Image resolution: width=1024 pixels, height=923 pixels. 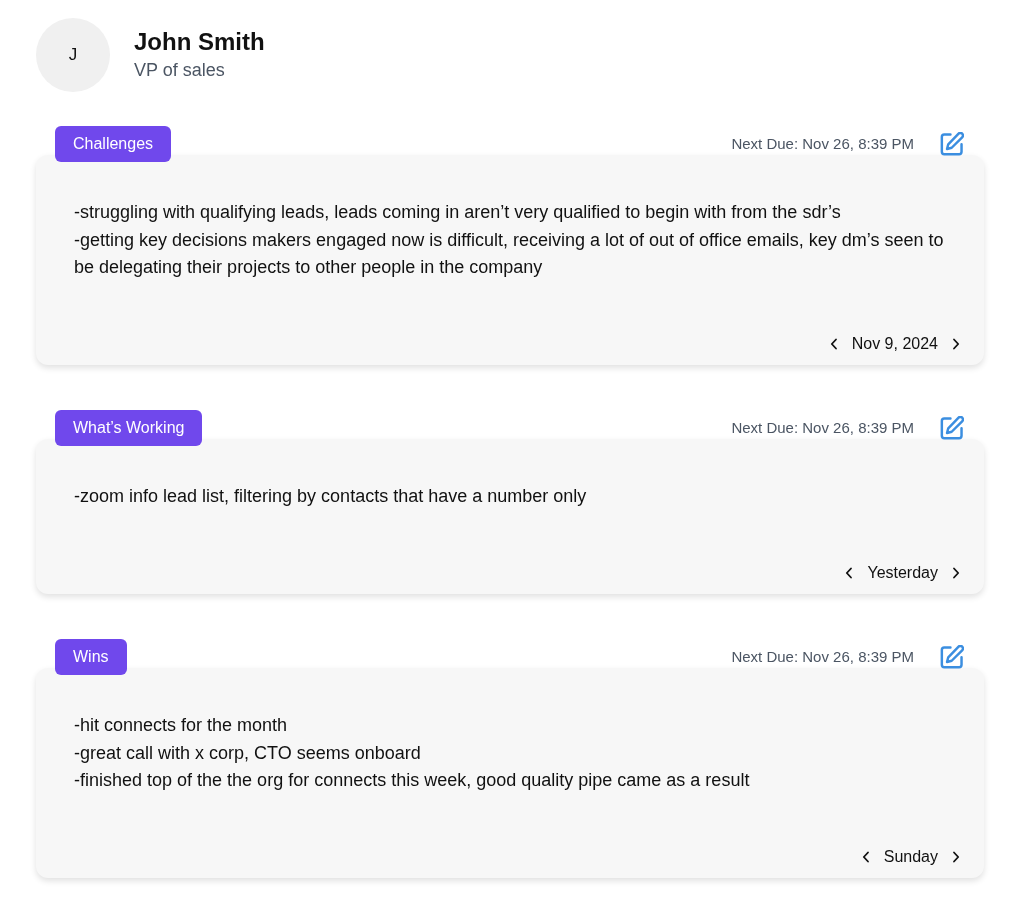 I want to click on section-label: Challenges, so click(x=113, y=144).